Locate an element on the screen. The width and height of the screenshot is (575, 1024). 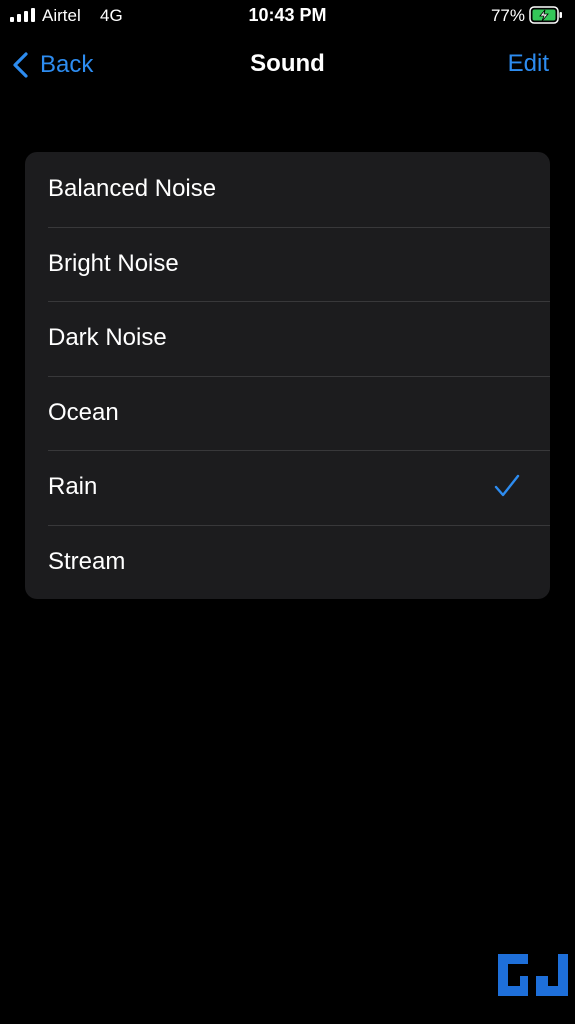
list-item-rain: Rain is located at coordinates (287, 487).